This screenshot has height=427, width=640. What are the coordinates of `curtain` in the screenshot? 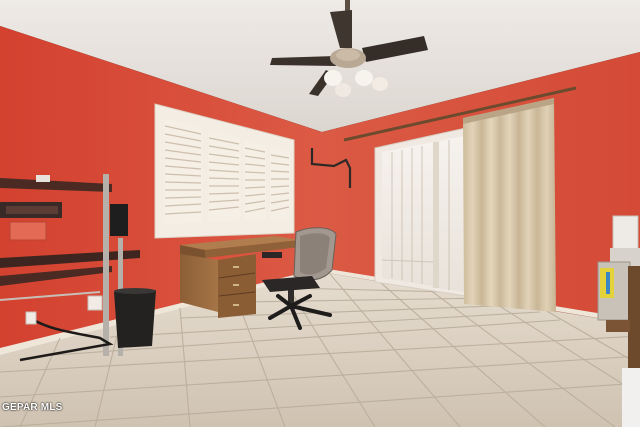 It's located at (509, 205).